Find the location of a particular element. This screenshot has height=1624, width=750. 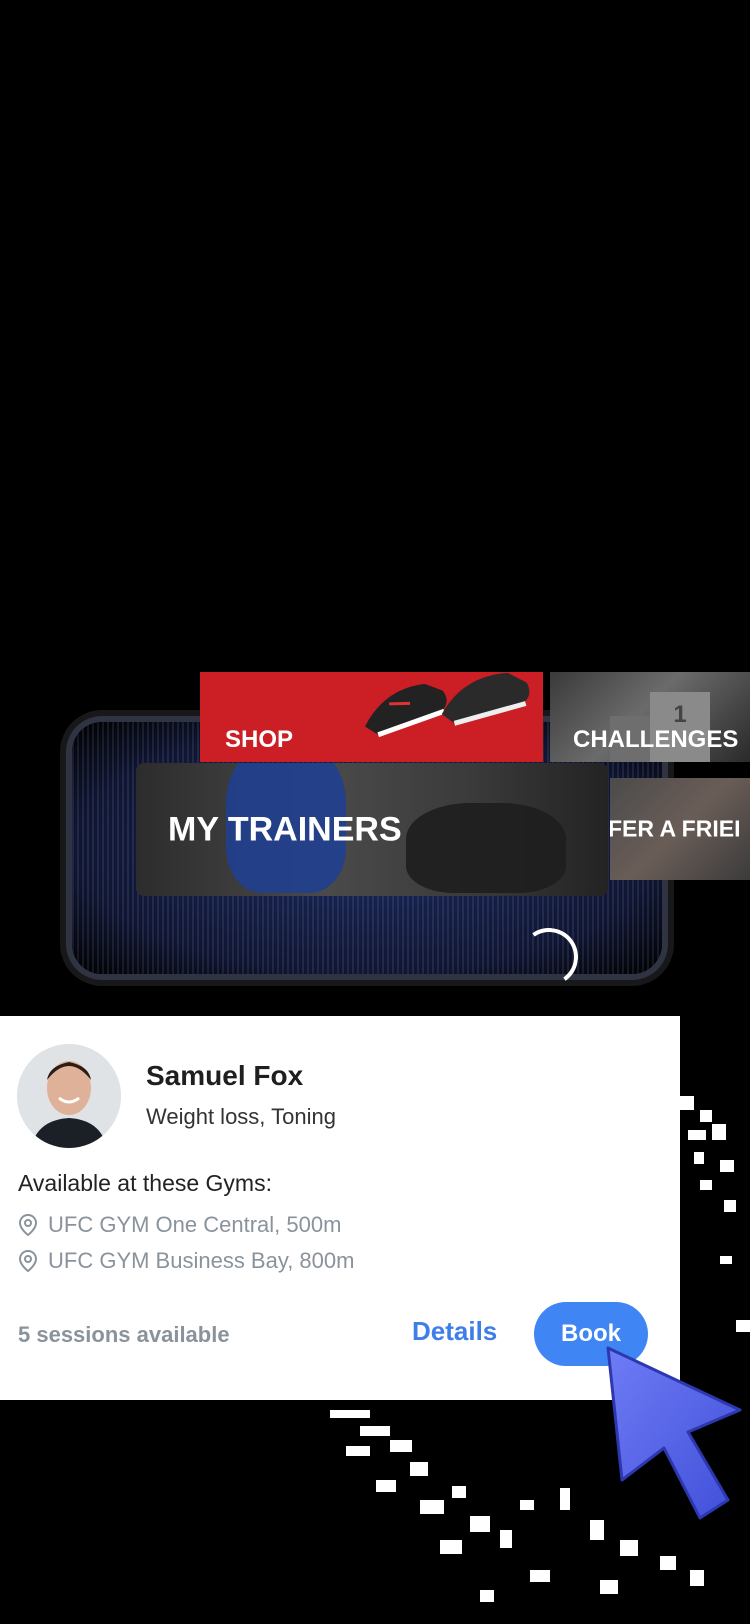

cursor-icon is located at coordinates (674, 1433).